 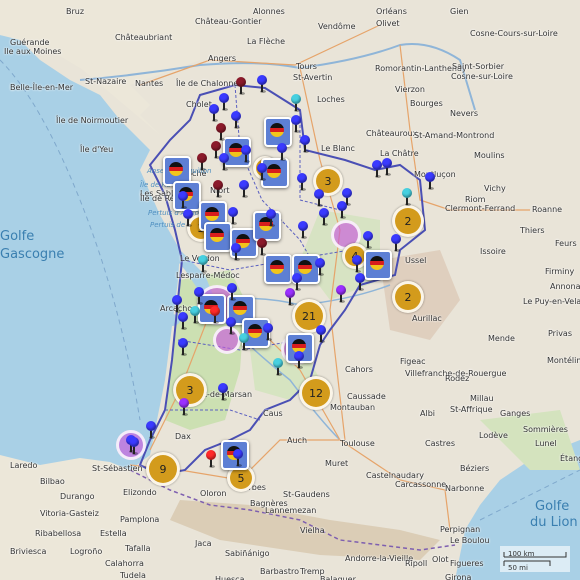 I want to click on place-label: Bruz, so click(x=75, y=11).